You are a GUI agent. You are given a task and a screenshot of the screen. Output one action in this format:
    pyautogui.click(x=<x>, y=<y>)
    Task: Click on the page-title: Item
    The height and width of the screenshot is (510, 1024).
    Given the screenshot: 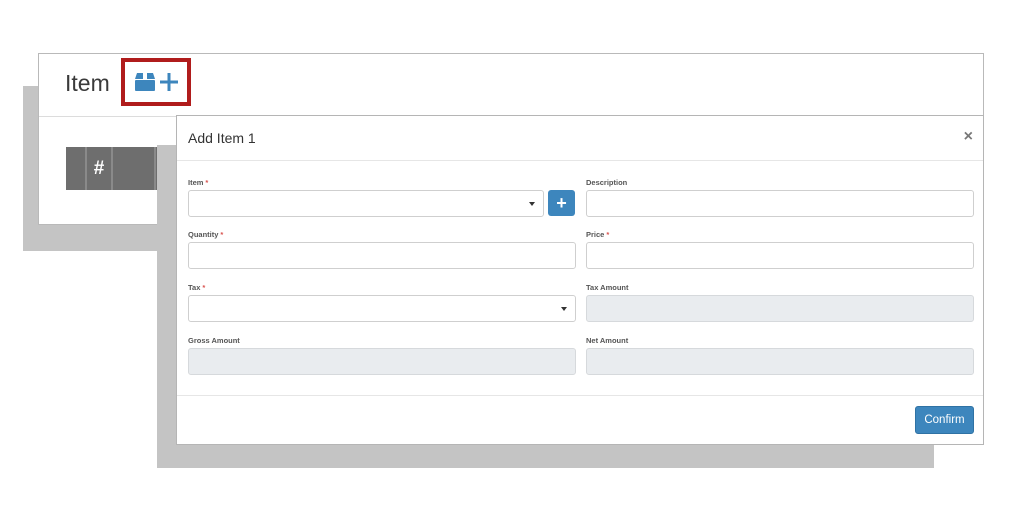 What is the action you would take?
    pyautogui.click(x=87, y=83)
    